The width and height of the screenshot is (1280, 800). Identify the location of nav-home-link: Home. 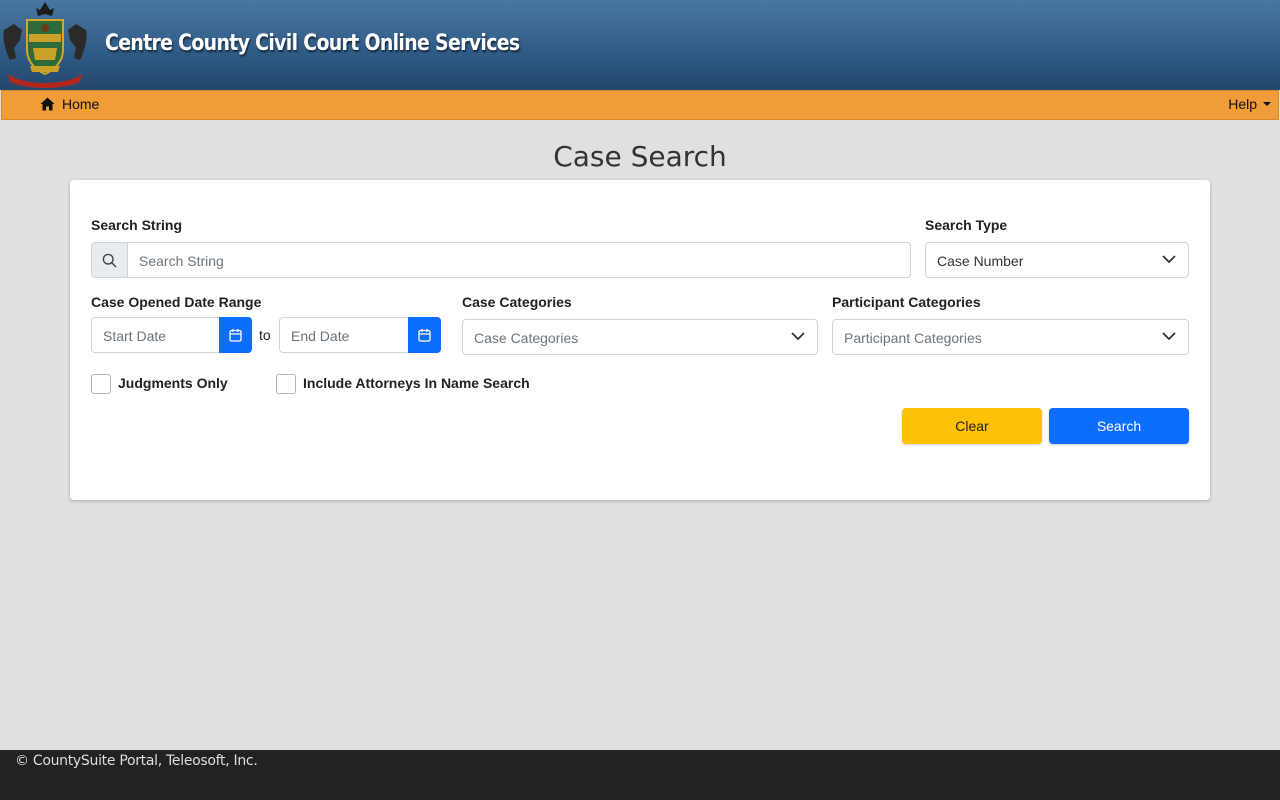
(69, 104).